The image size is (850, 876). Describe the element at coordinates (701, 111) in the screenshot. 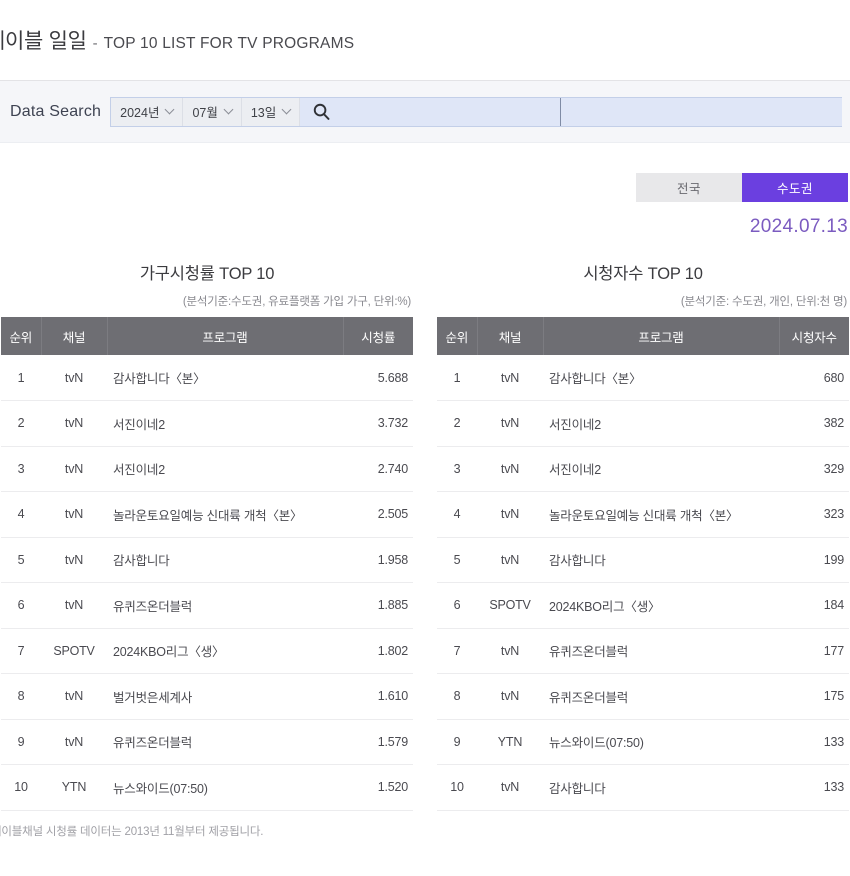

I see `secondary-search-input` at that location.